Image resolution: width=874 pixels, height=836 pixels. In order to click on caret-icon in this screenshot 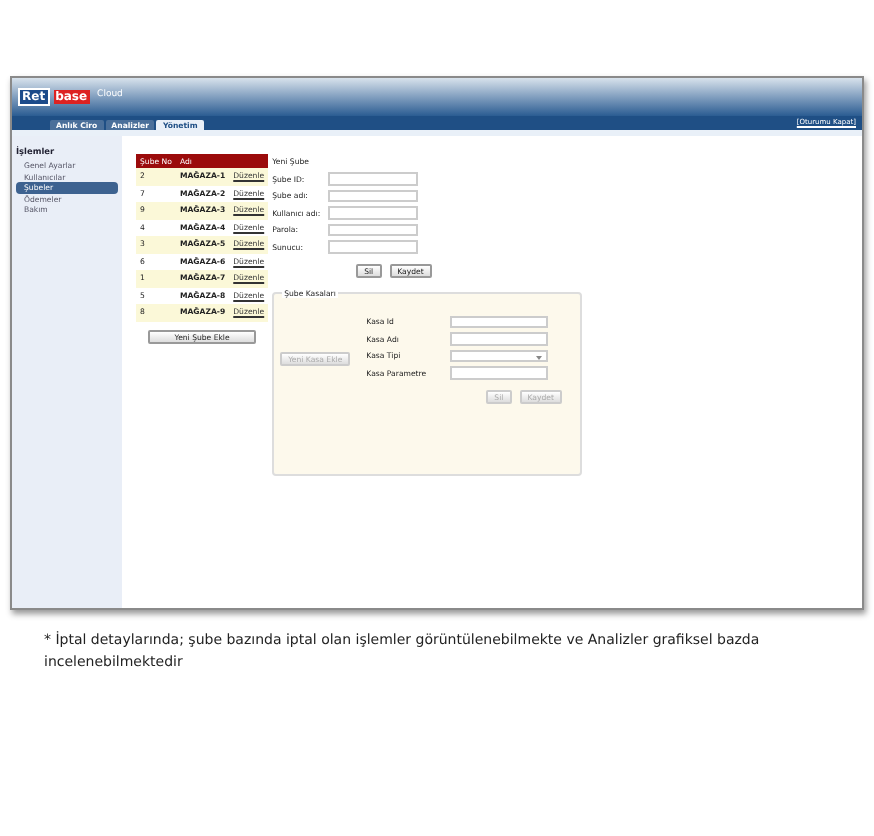, I will do `click(539, 357)`.